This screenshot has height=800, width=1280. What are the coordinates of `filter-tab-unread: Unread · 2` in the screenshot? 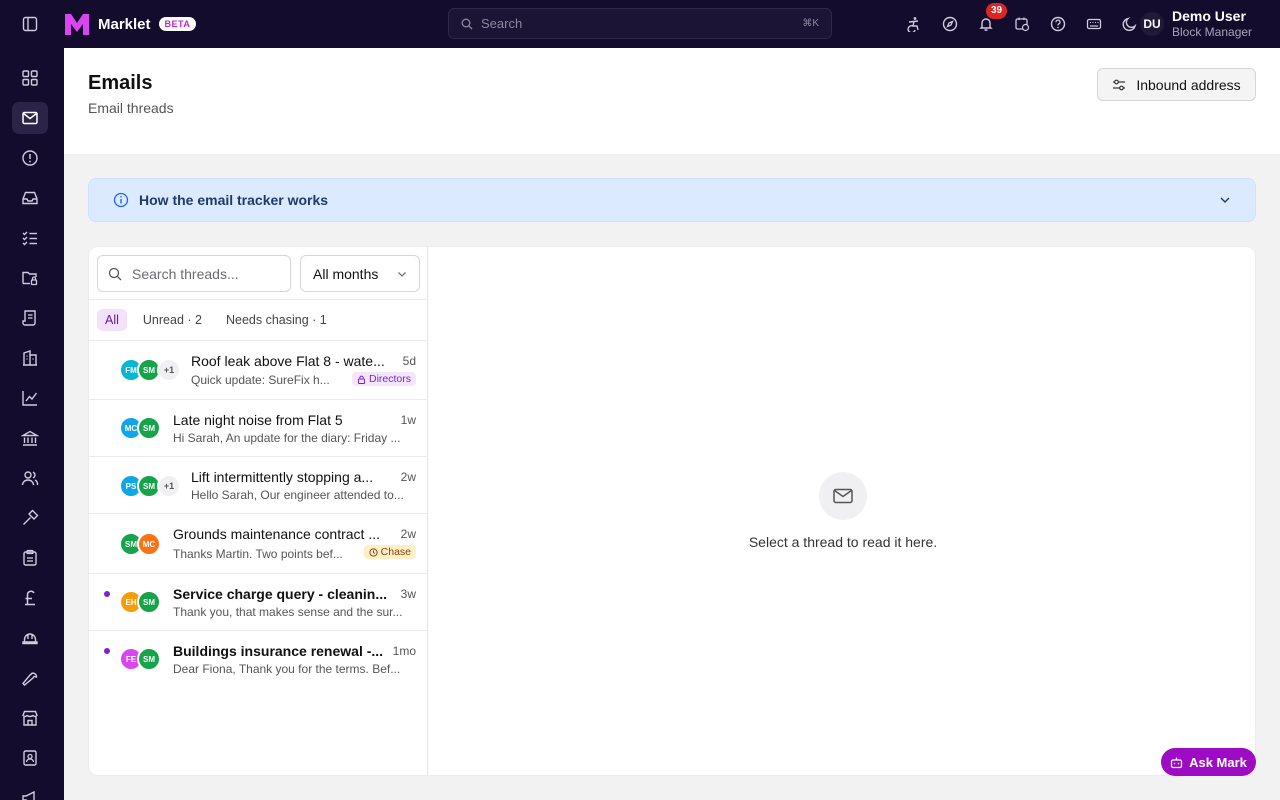 It's located at (172, 320).